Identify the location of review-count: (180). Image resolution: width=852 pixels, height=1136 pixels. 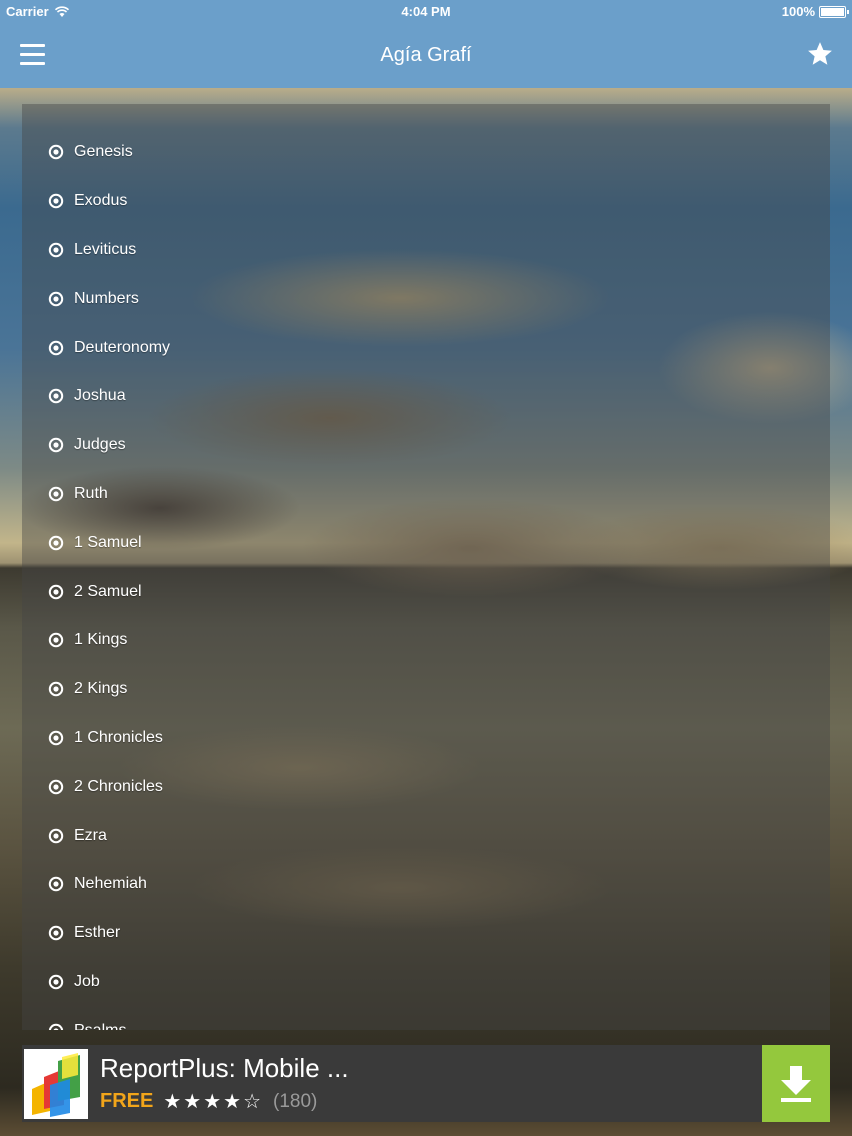
(295, 1101).